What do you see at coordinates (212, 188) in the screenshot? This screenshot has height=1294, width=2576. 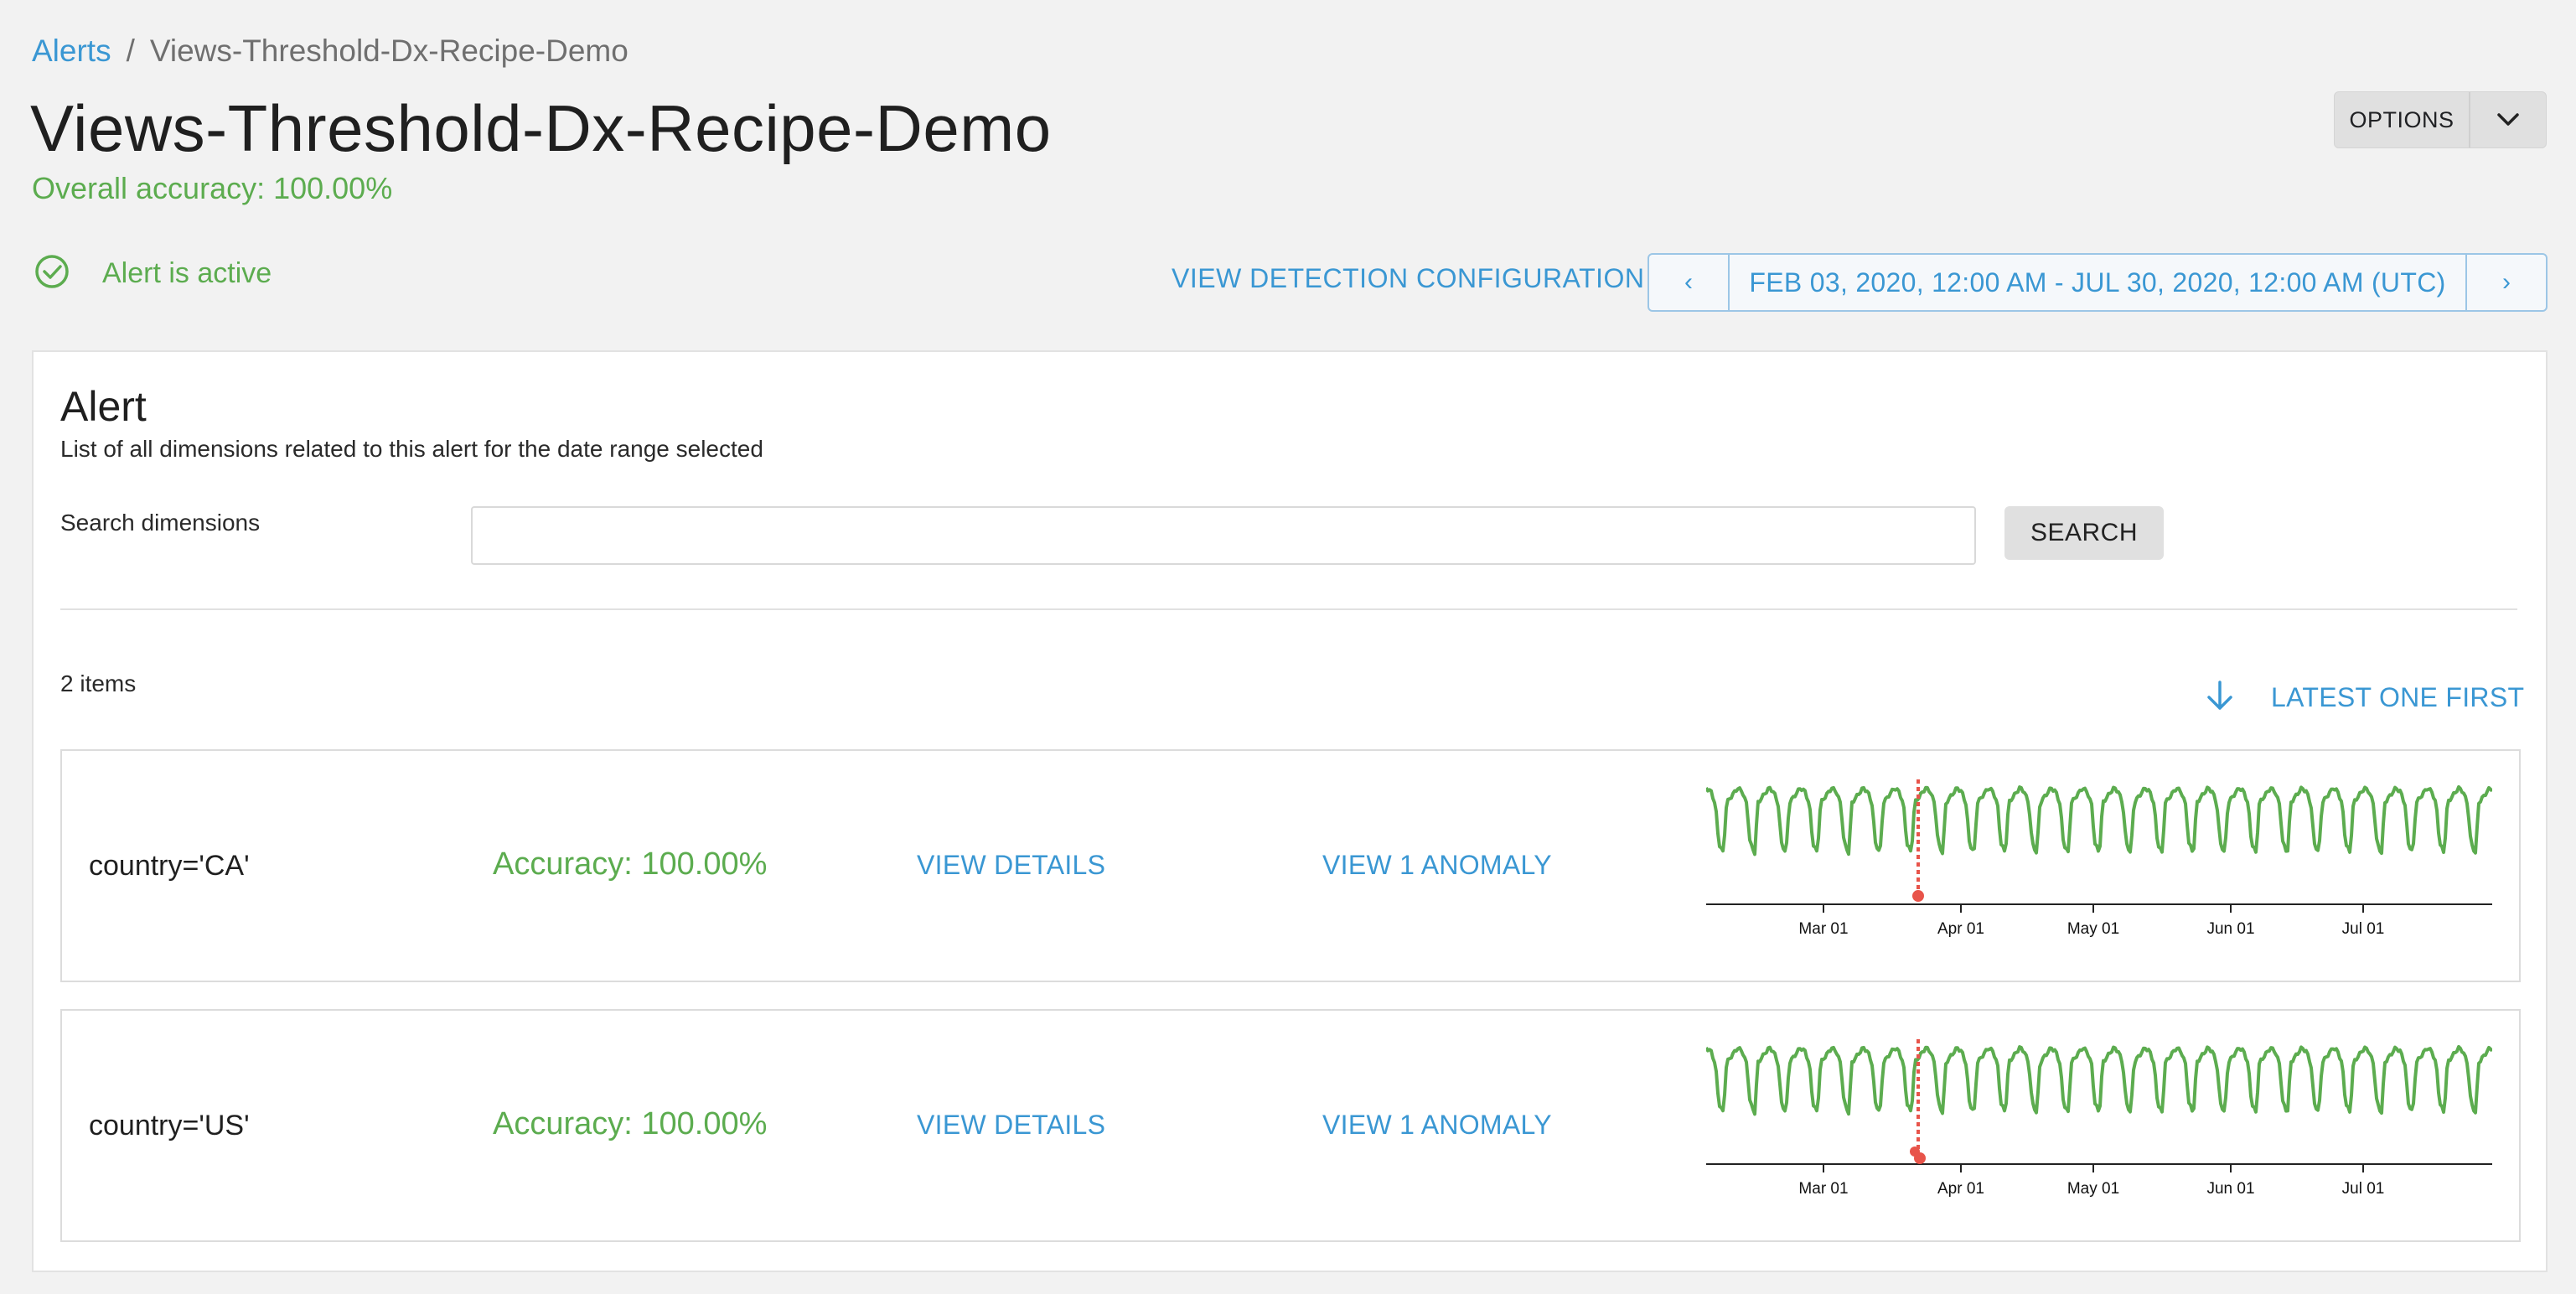 I see `overall-accuracy: Overall accuracy: 100.00%` at bounding box center [212, 188].